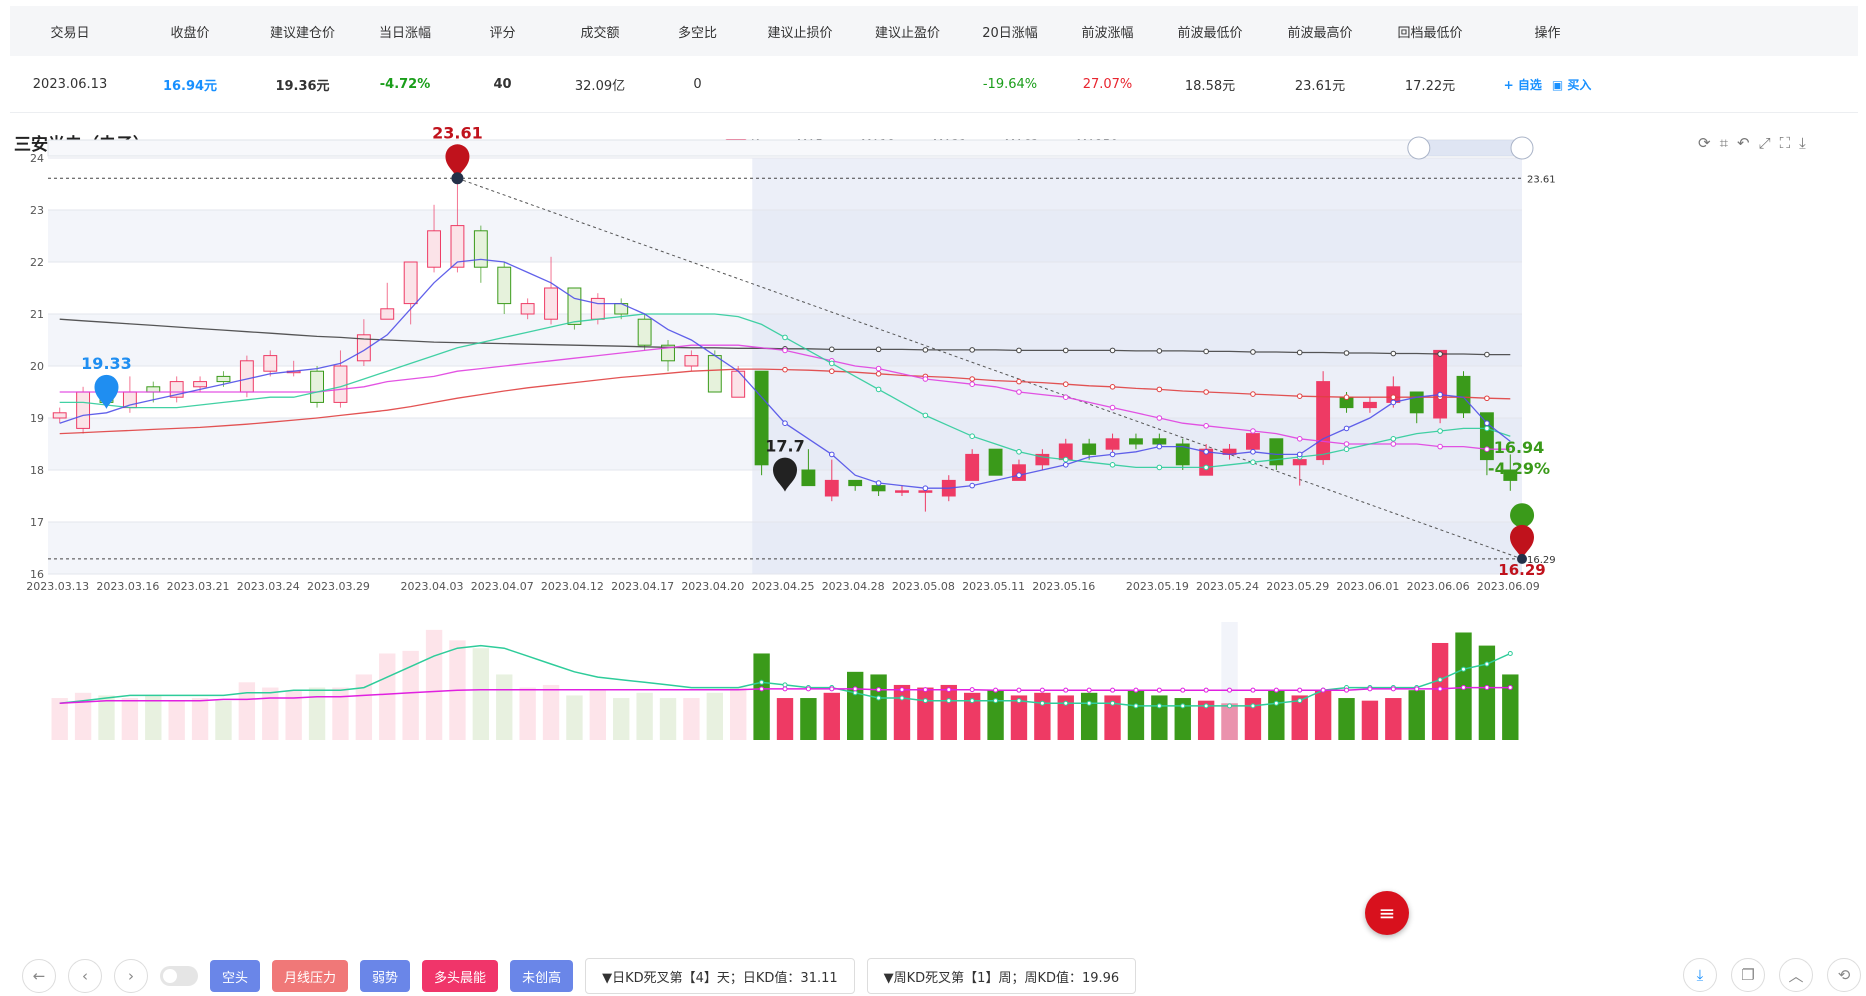  What do you see at coordinates (1522, 148) in the screenshot?
I see `zoom-handle-right` at bounding box center [1522, 148].